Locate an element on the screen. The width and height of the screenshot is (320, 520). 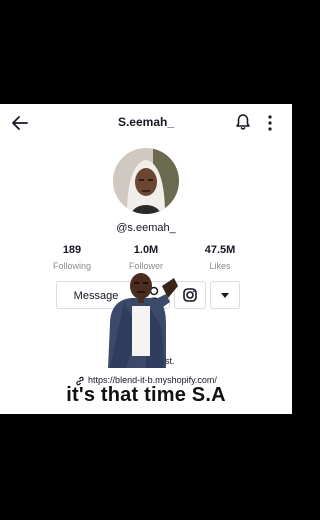
likes-count: 47.5M is located at coordinates (220, 250).